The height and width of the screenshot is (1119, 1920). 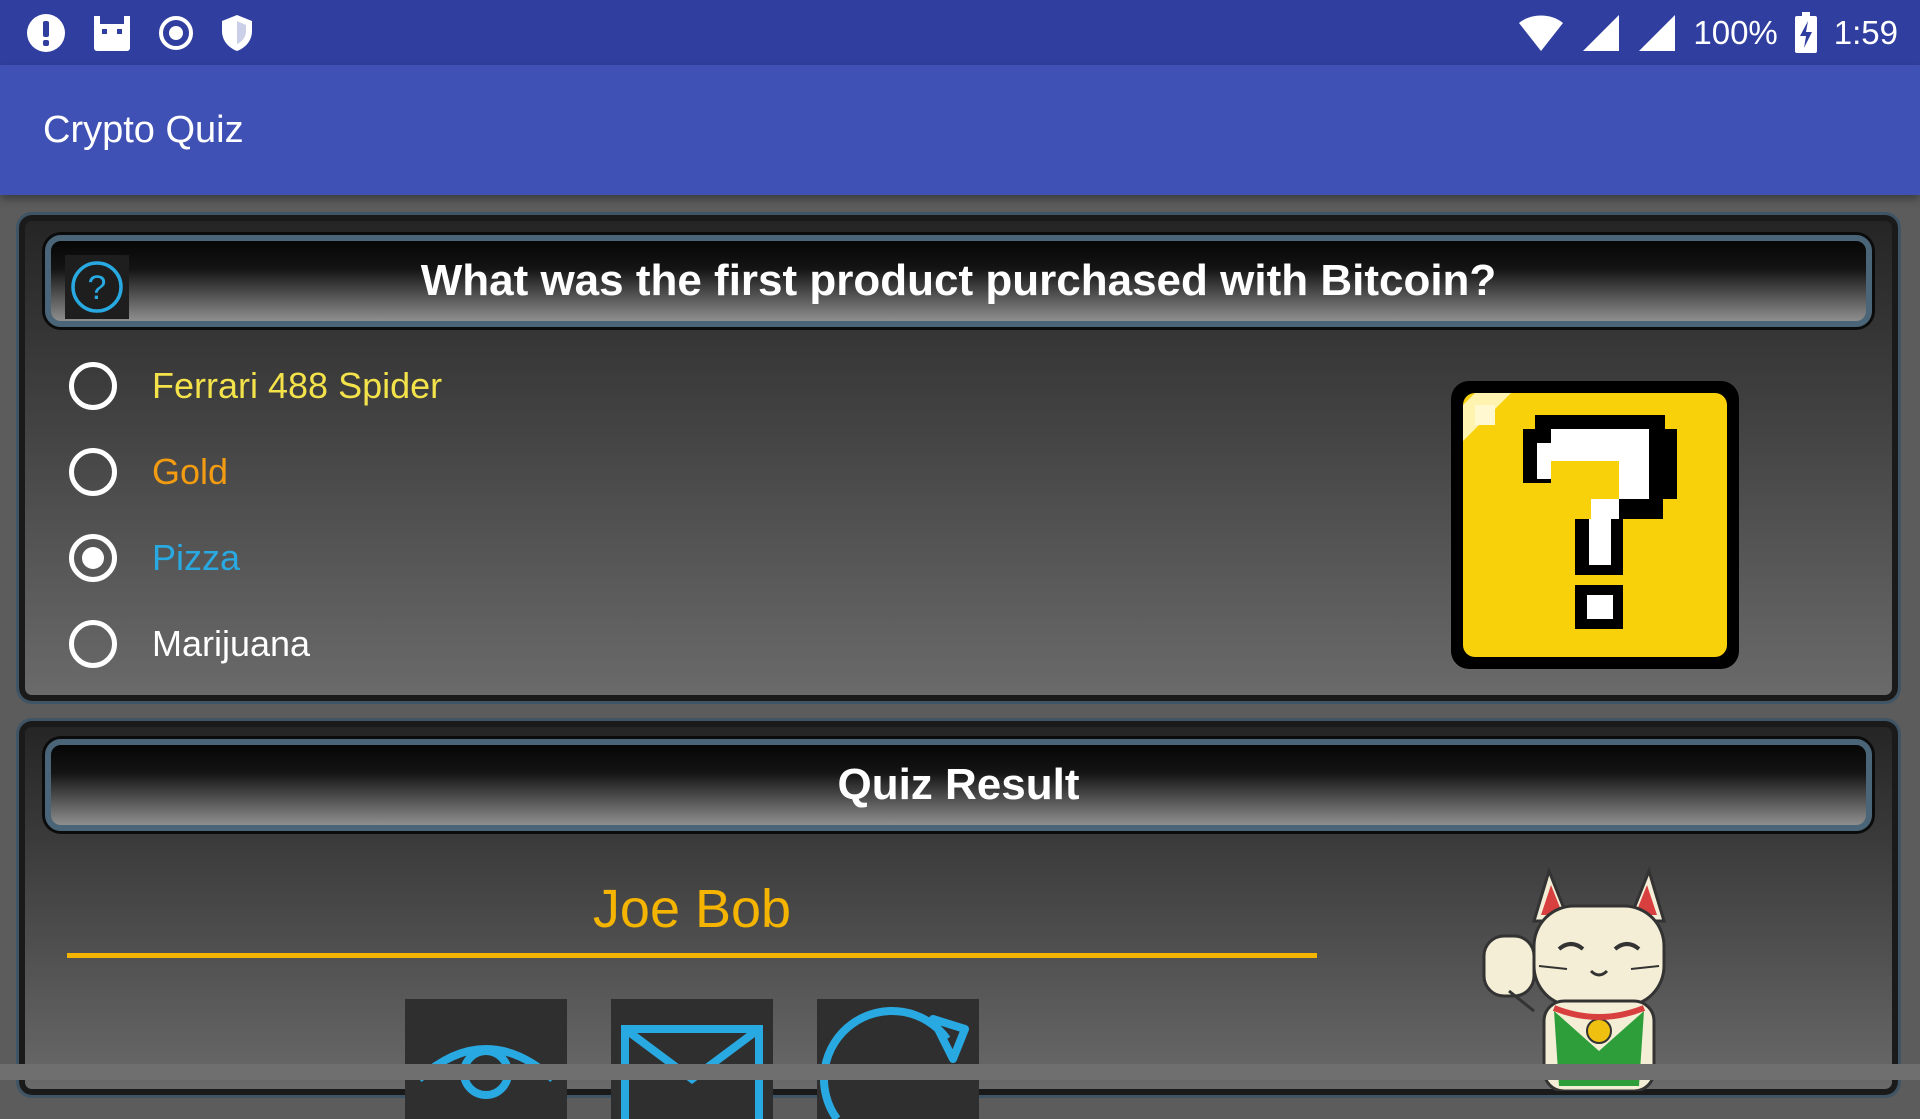 What do you see at coordinates (894, 1063) in the screenshot?
I see `refresh-icon` at bounding box center [894, 1063].